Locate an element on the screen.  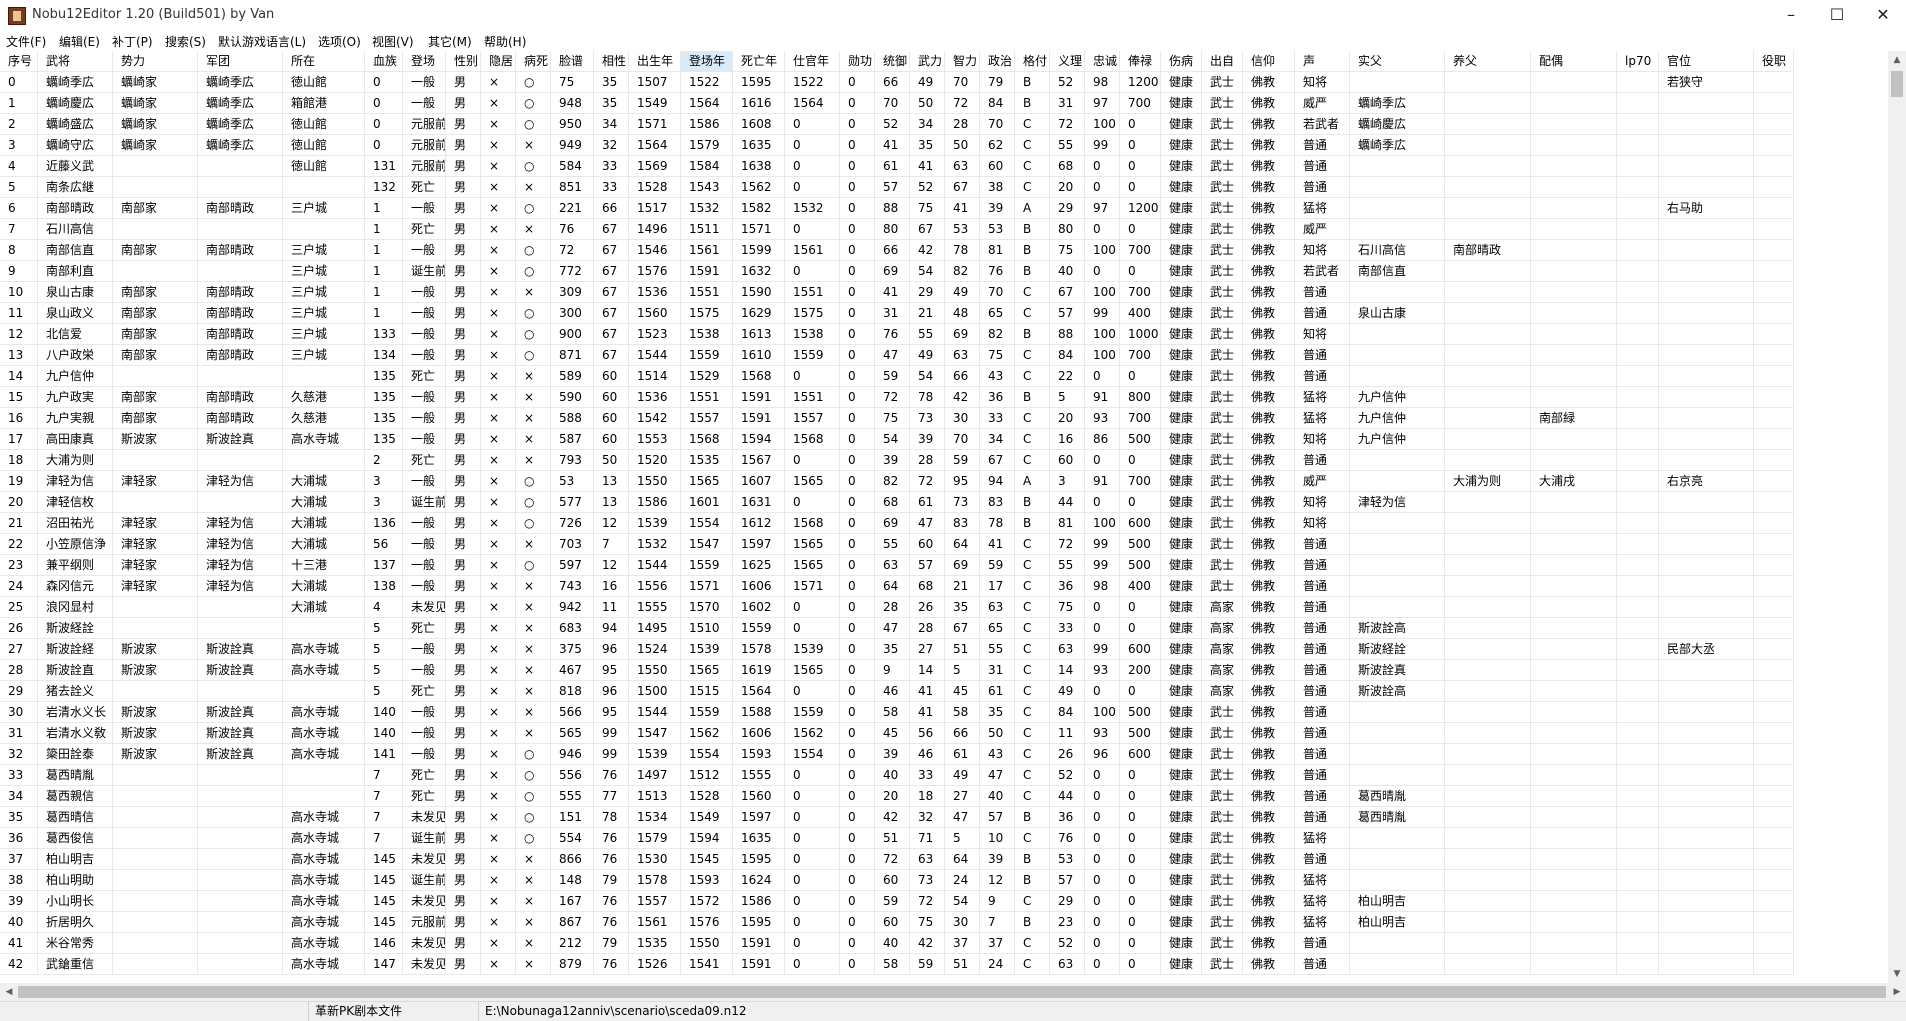
cell-death-year: 1593 is located at coordinates (759, 754).